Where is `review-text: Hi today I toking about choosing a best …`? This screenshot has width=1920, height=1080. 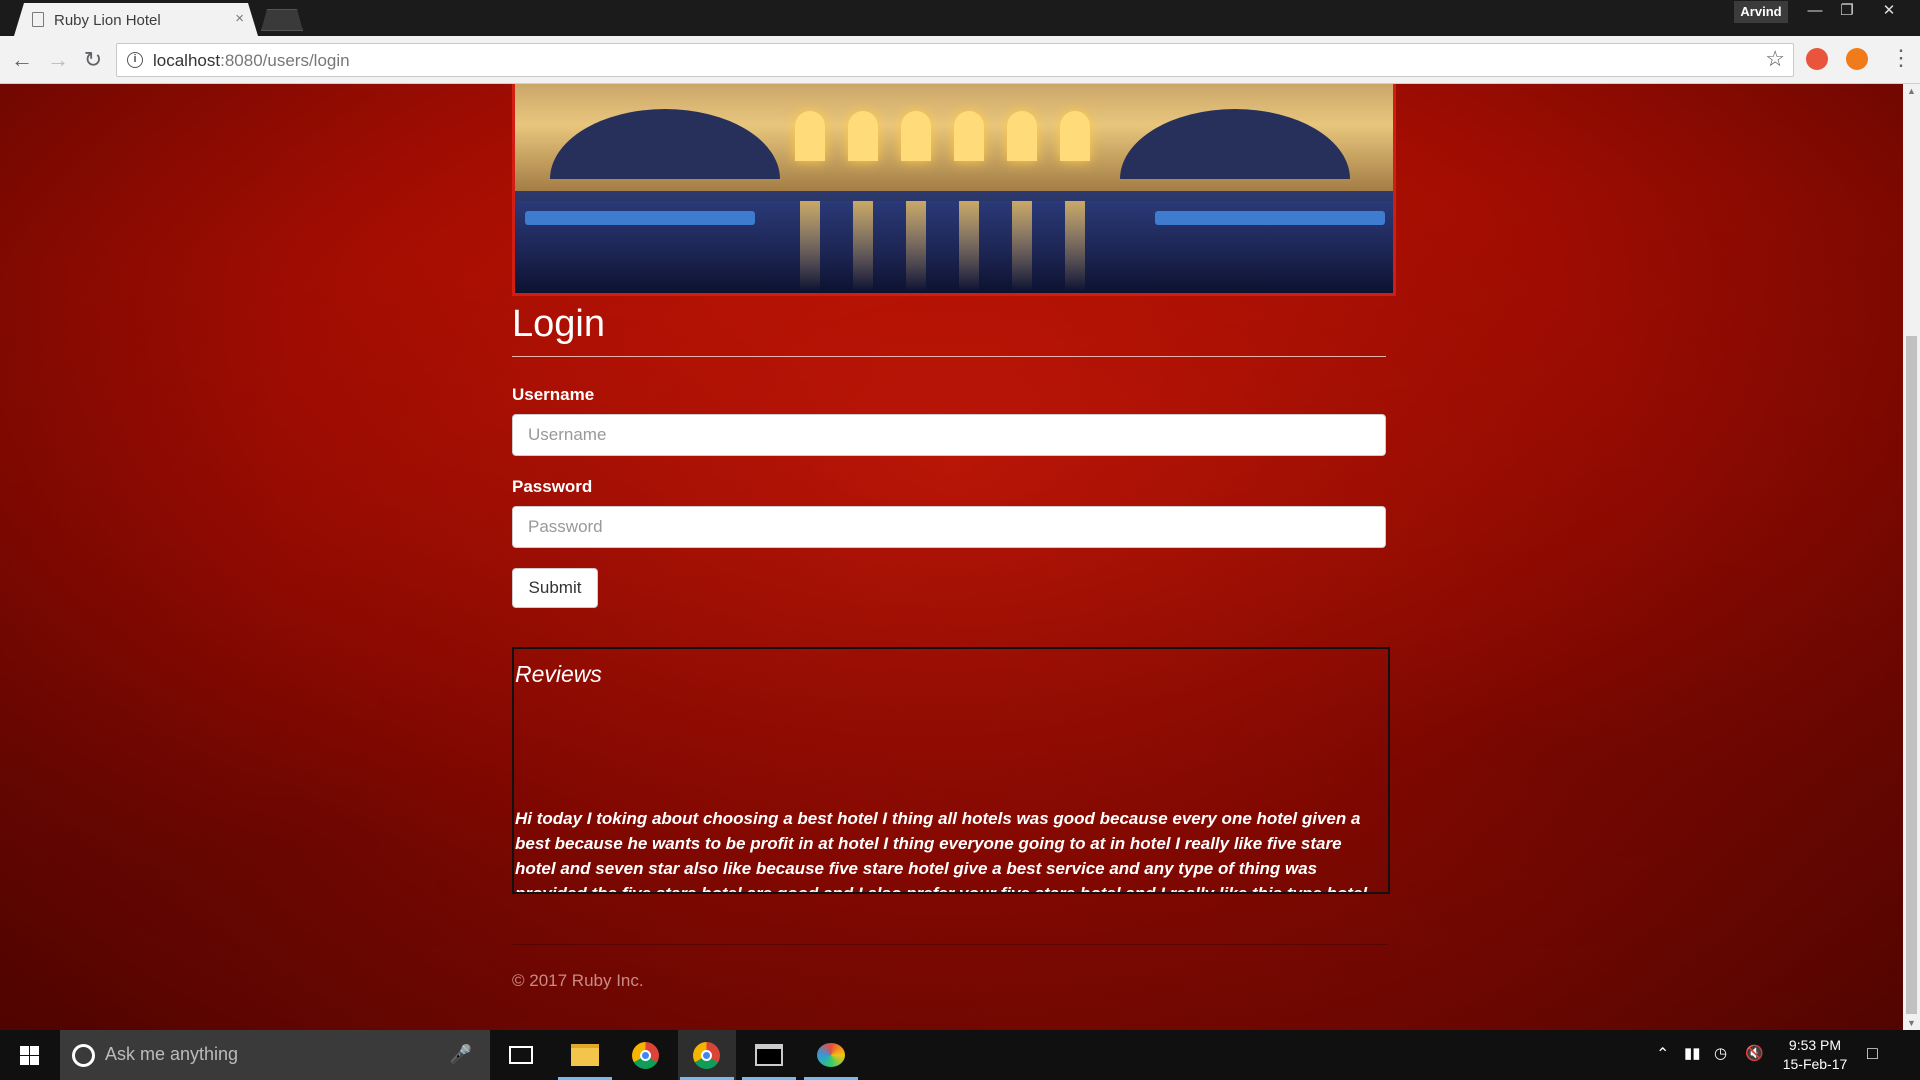
review-text: Hi today I toking about choosing a best … is located at coordinates (941, 851).